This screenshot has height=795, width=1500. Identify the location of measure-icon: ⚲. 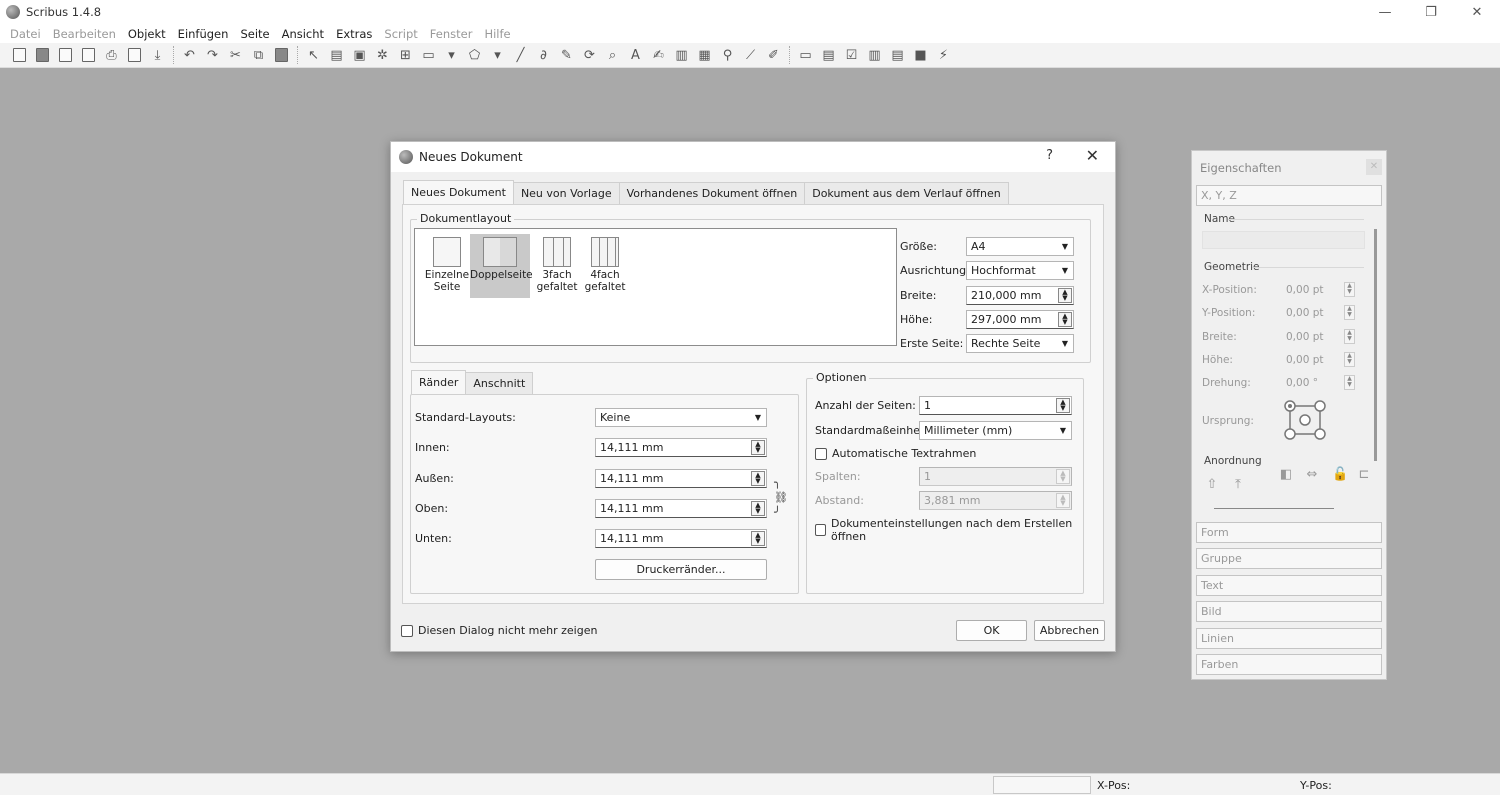
(728, 55).